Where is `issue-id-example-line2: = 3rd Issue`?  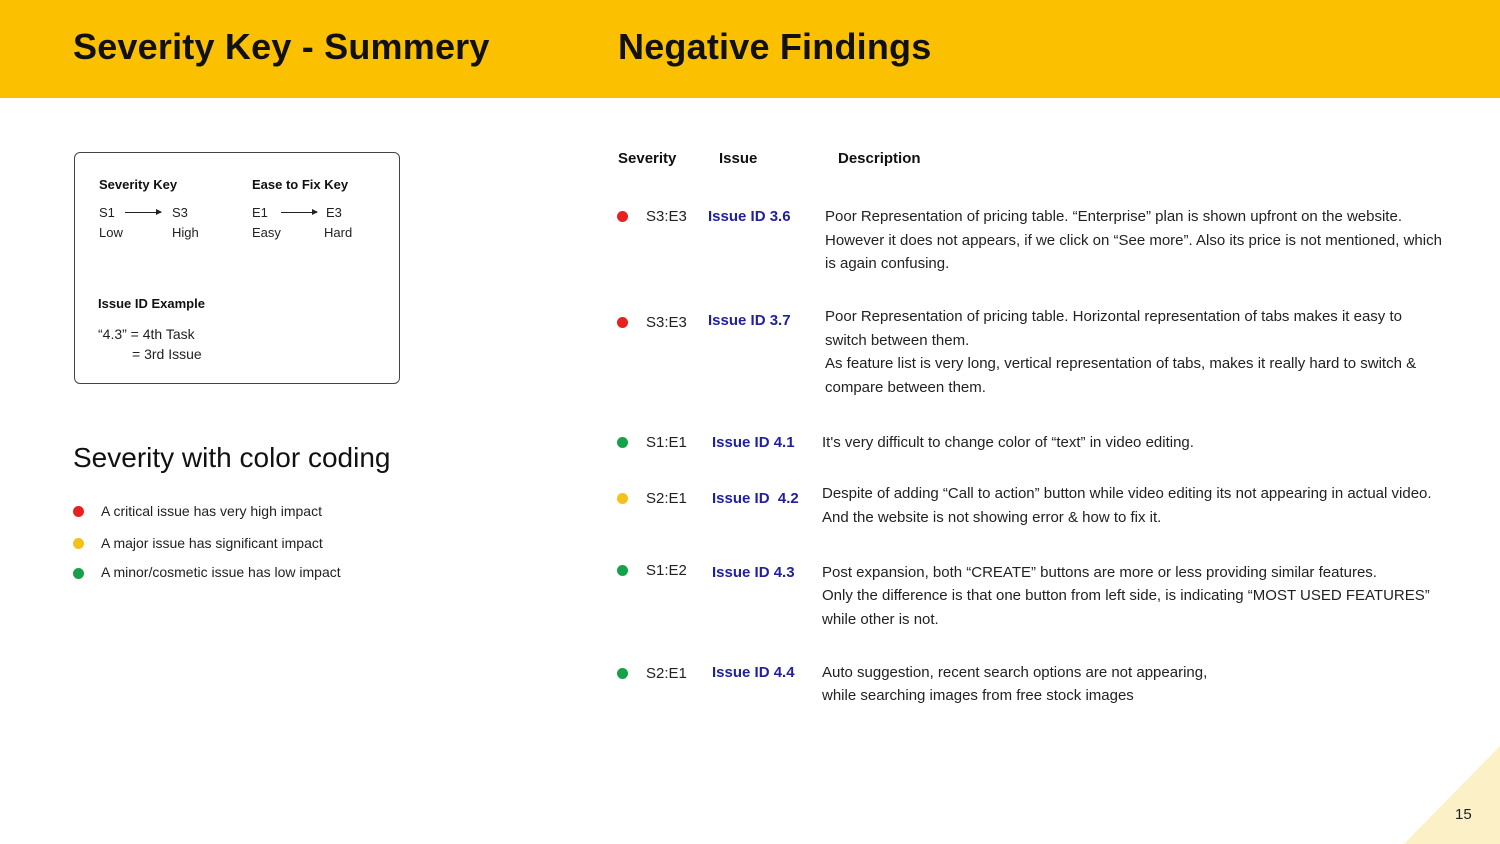
issue-id-example-line2: = 3rd Issue is located at coordinates (167, 354).